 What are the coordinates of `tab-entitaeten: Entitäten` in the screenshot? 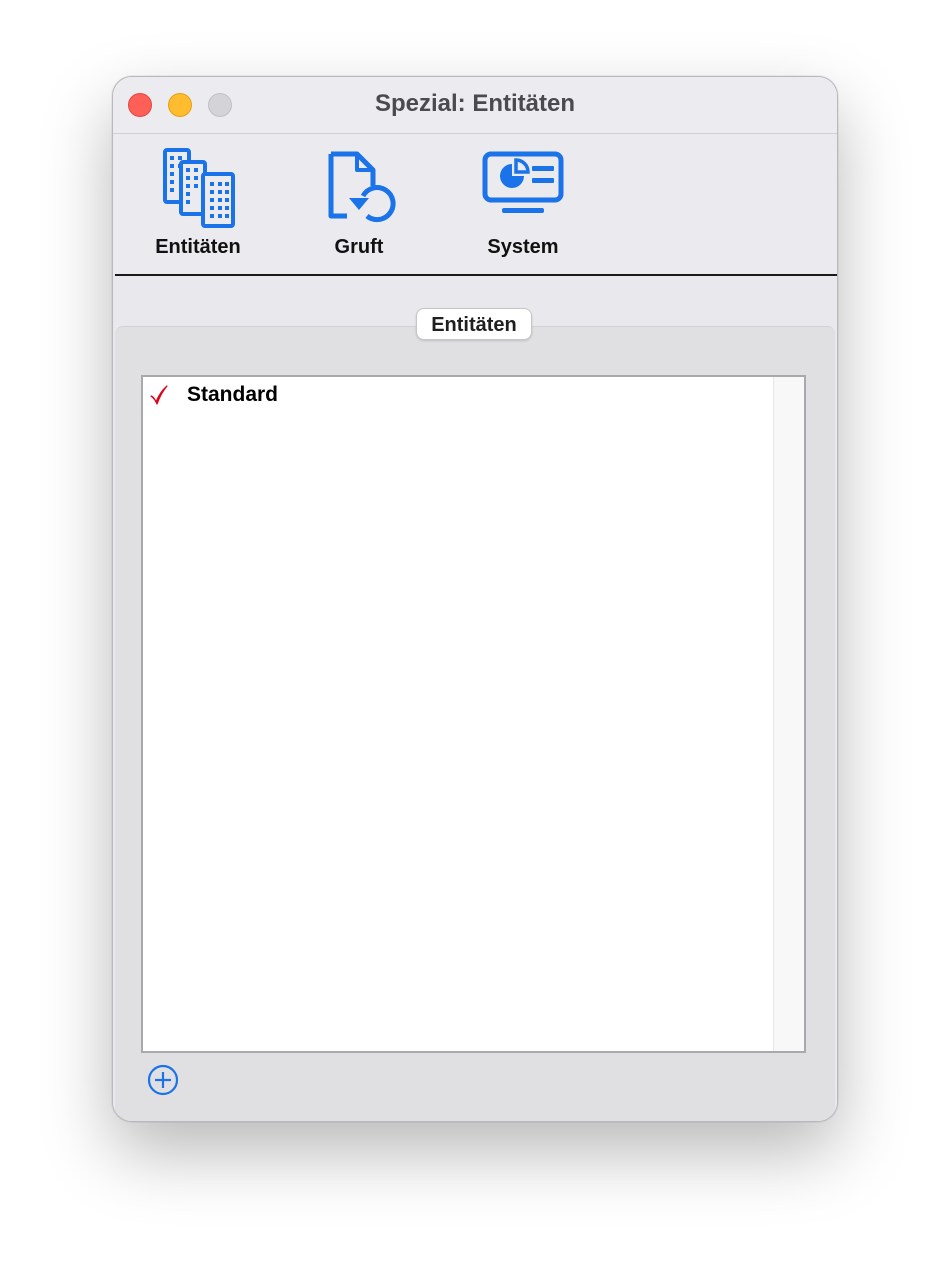 It's located at (198, 204).